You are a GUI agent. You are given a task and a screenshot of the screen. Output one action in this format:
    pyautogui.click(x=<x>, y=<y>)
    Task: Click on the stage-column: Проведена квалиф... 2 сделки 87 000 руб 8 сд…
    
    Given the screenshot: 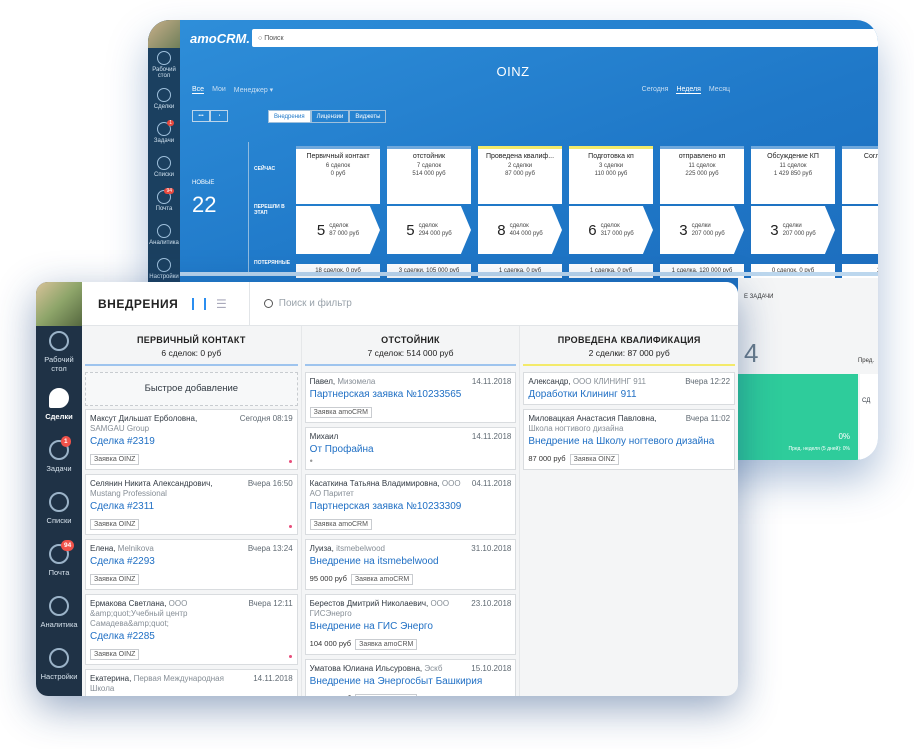 What is the action you would take?
    pyautogui.click(x=520, y=212)
    